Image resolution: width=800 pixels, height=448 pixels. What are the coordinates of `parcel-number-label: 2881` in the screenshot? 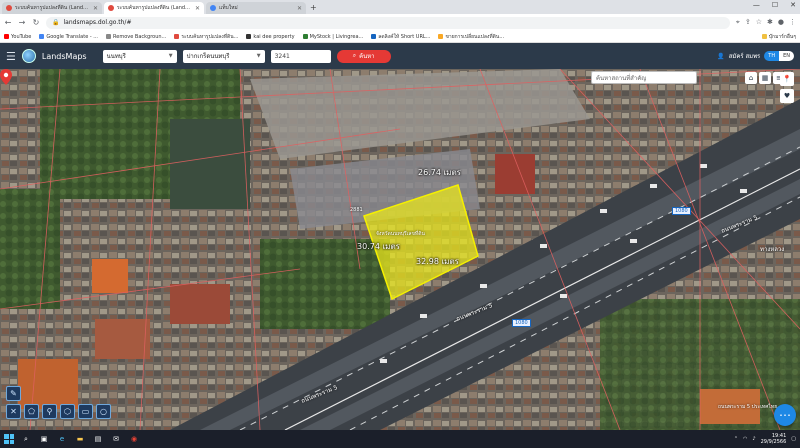 It's located at (356, 210).